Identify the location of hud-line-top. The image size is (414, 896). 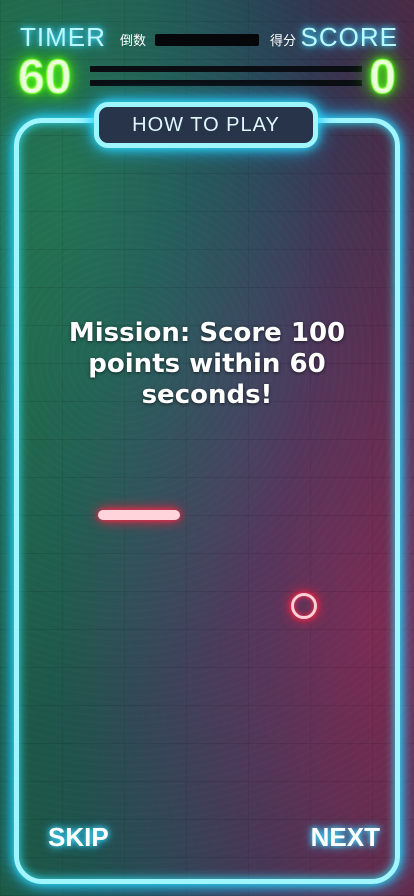
(226, 69).